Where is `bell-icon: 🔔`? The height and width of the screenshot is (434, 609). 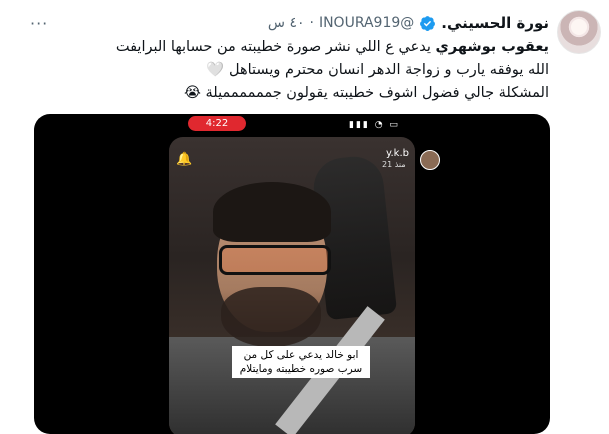 bell-icon: 🔔 is located at coordinates (184, 159).